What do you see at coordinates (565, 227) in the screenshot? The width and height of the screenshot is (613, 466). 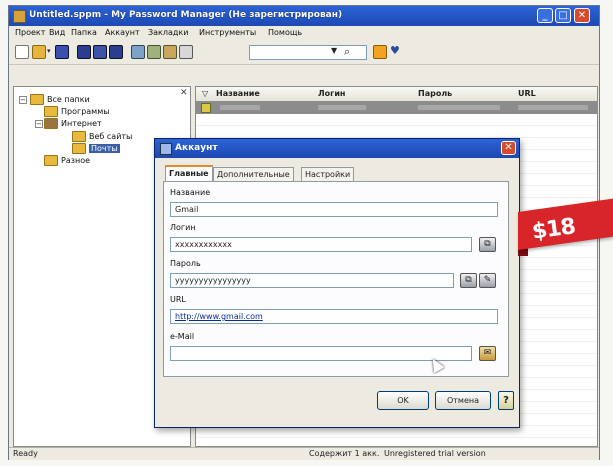 I see `price-tag: $18` at bounding box center [565, 227].